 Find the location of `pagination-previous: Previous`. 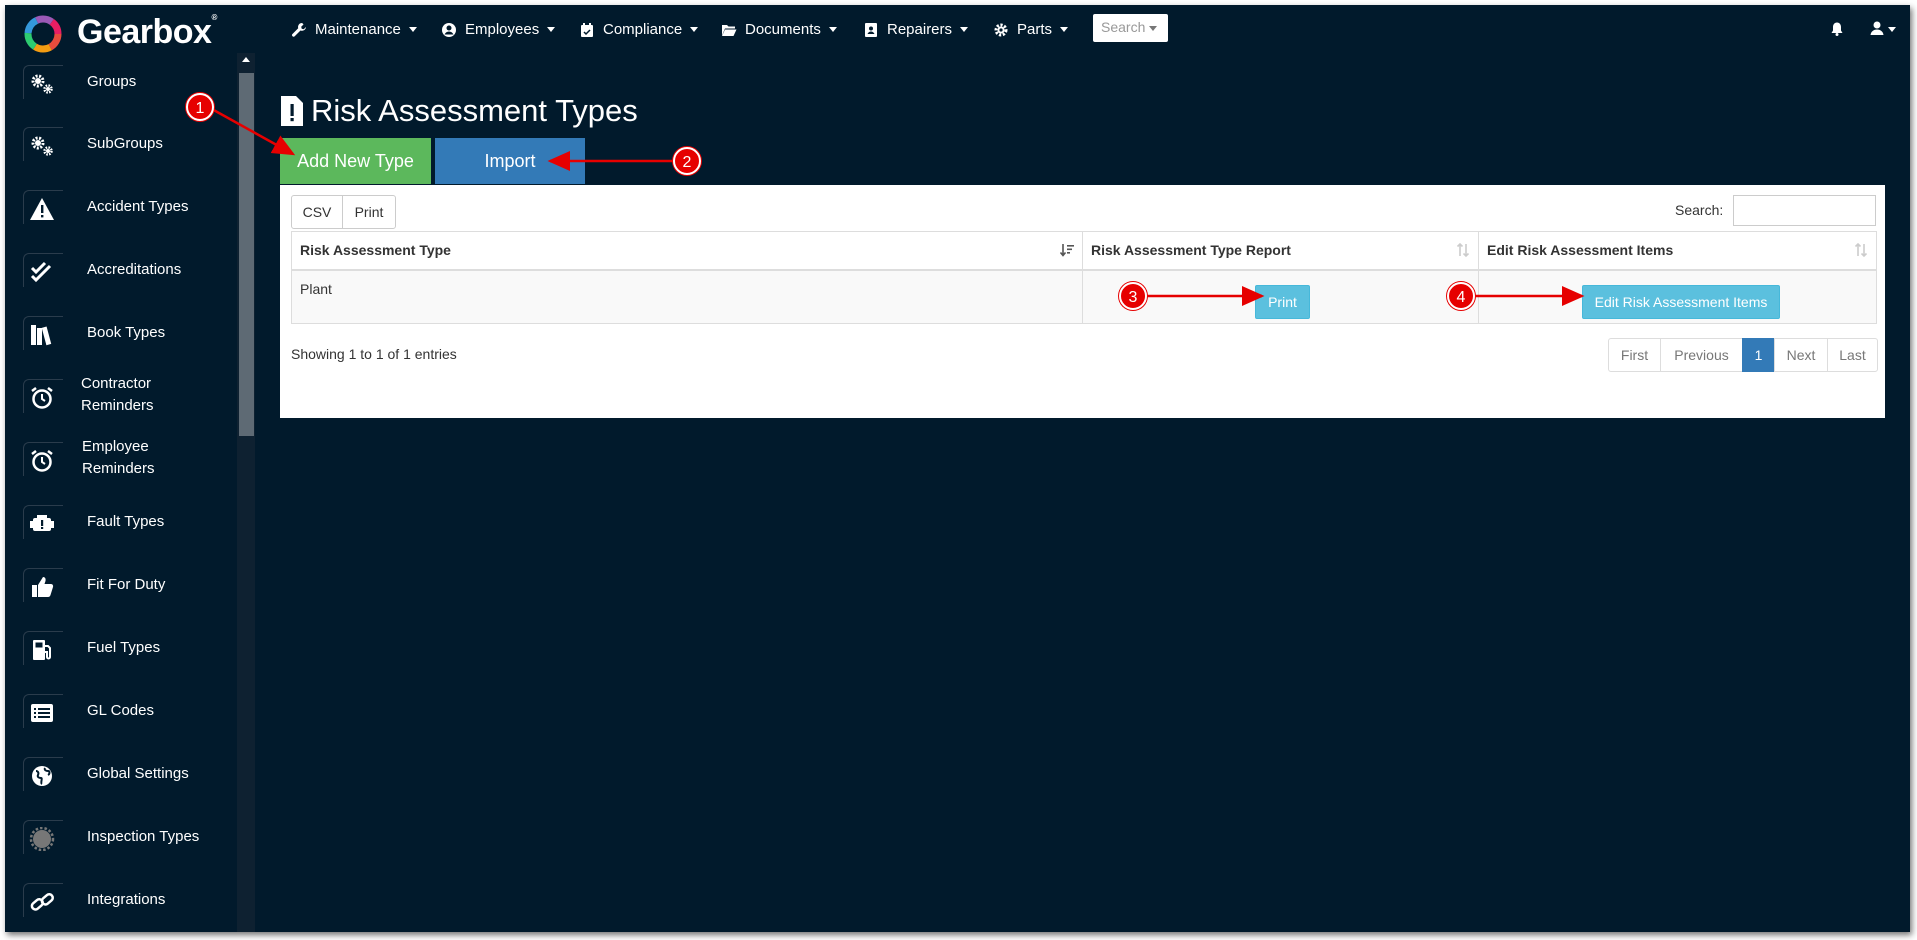

pagination-previous: Previous is located at coordinates (1701, 355).